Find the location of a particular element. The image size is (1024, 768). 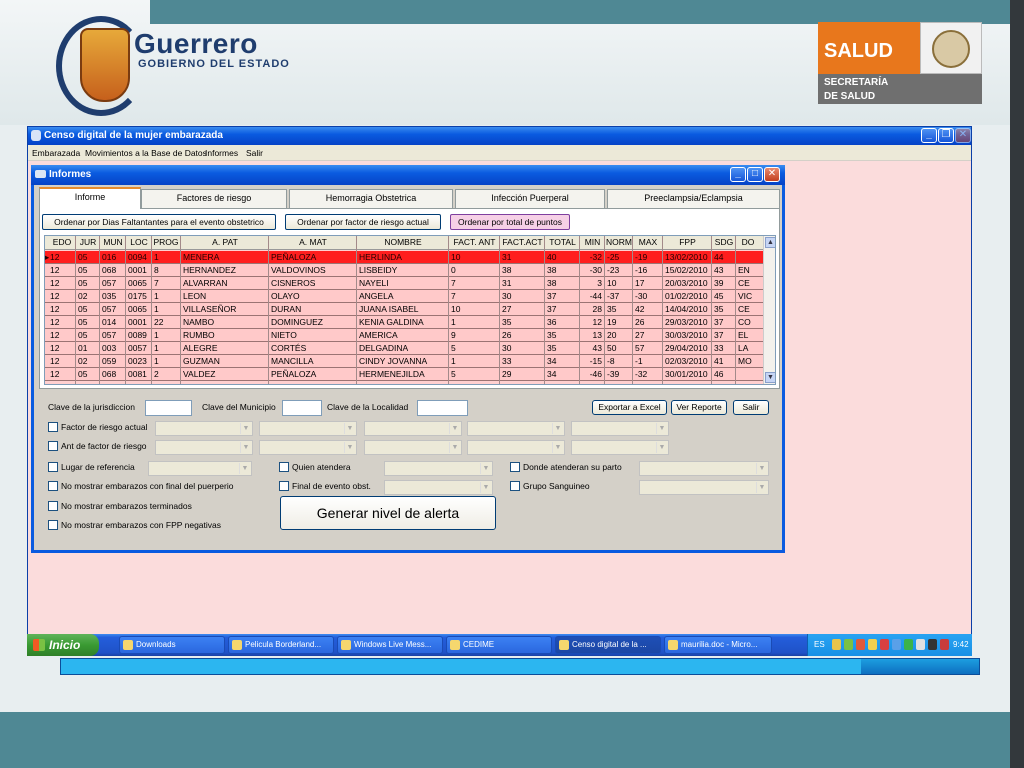

grid-column-header: SDG is located at coordinates (724, 242).